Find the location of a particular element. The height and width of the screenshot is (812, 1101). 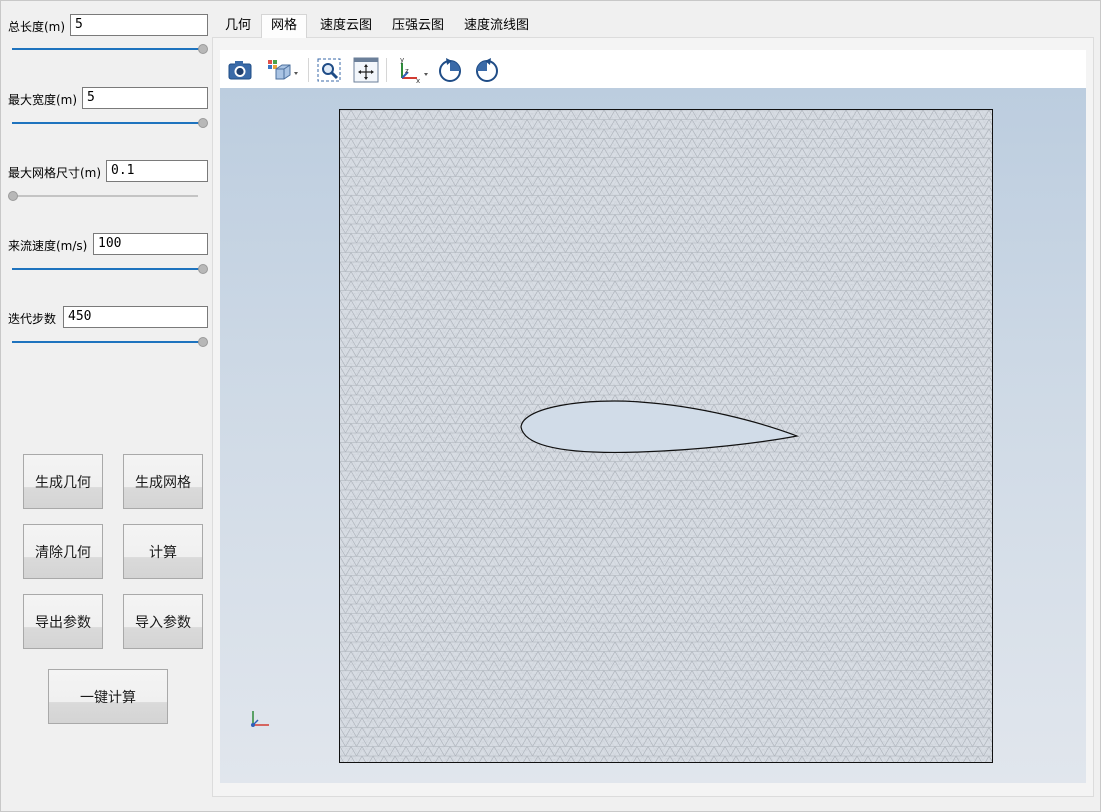

zoom-box-icon is located at coordinates (329, 70).